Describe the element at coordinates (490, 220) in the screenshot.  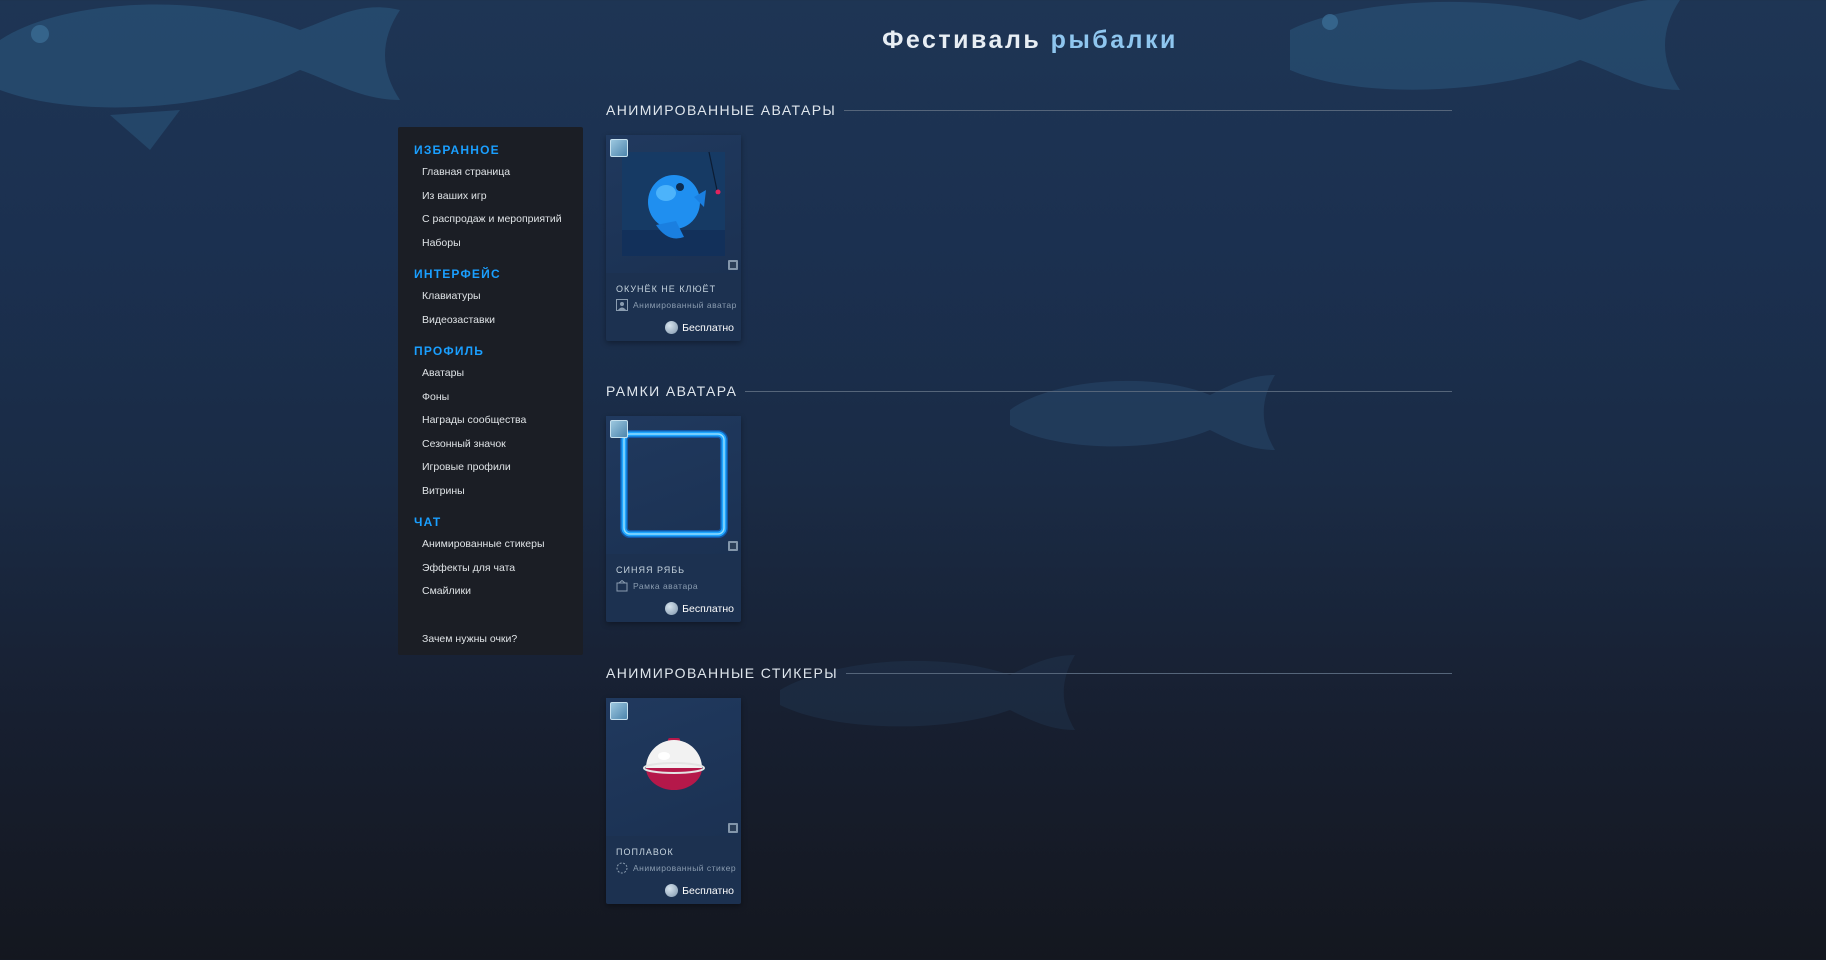
I see `sidebar-item-sales-events: С распродаж и мероприятий` at that location.